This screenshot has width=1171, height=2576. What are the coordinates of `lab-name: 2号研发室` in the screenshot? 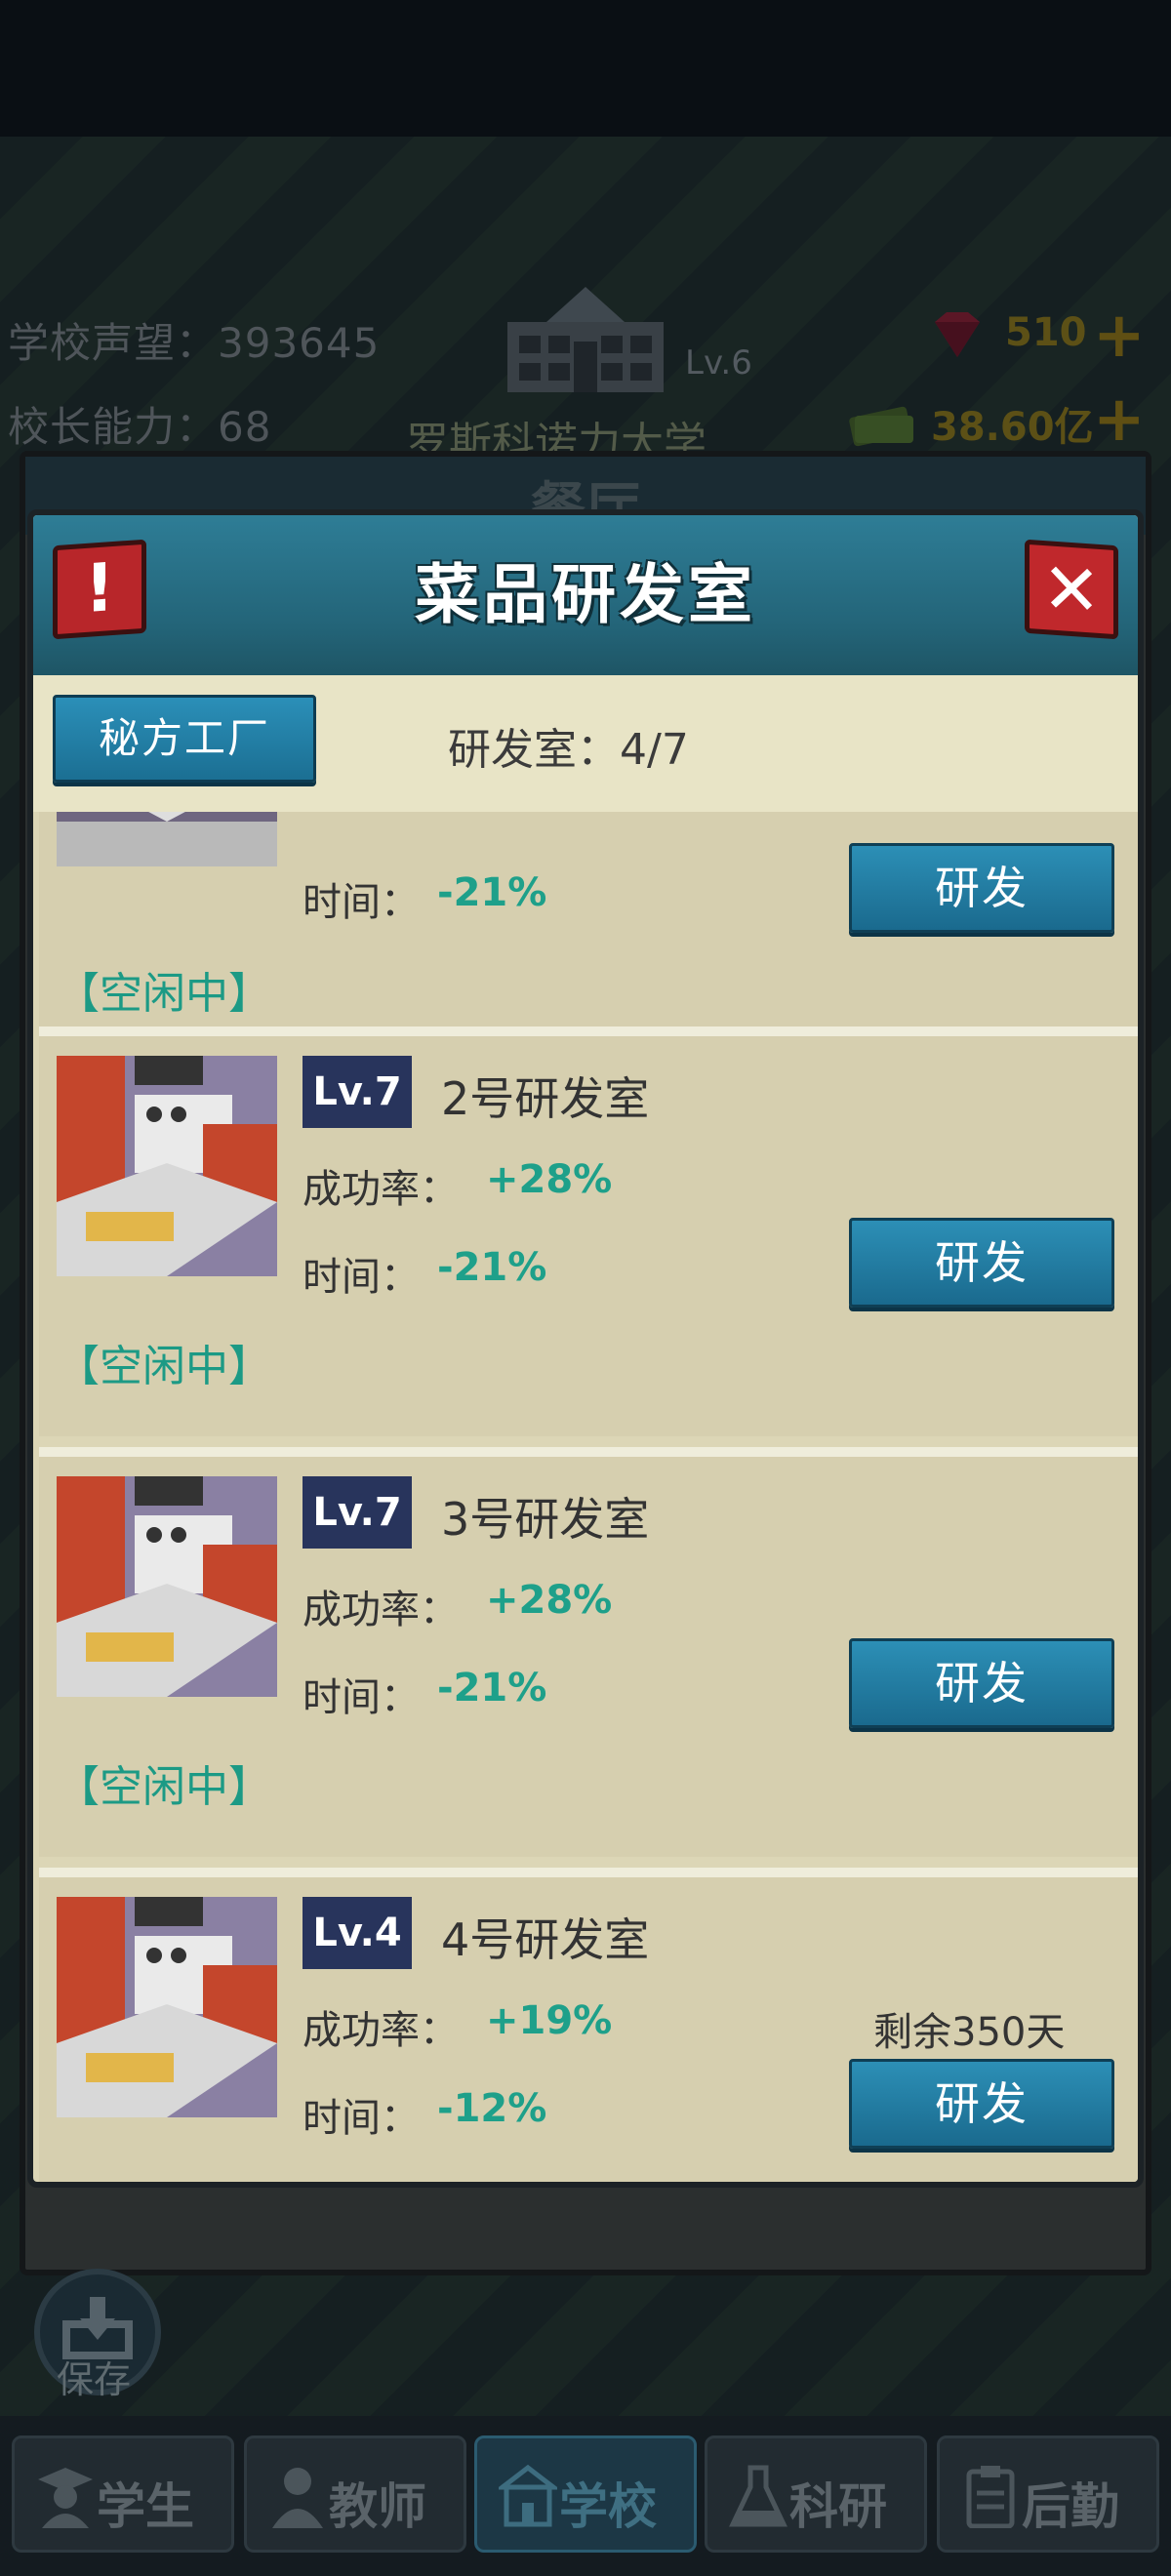 It's located at (545, 1098).